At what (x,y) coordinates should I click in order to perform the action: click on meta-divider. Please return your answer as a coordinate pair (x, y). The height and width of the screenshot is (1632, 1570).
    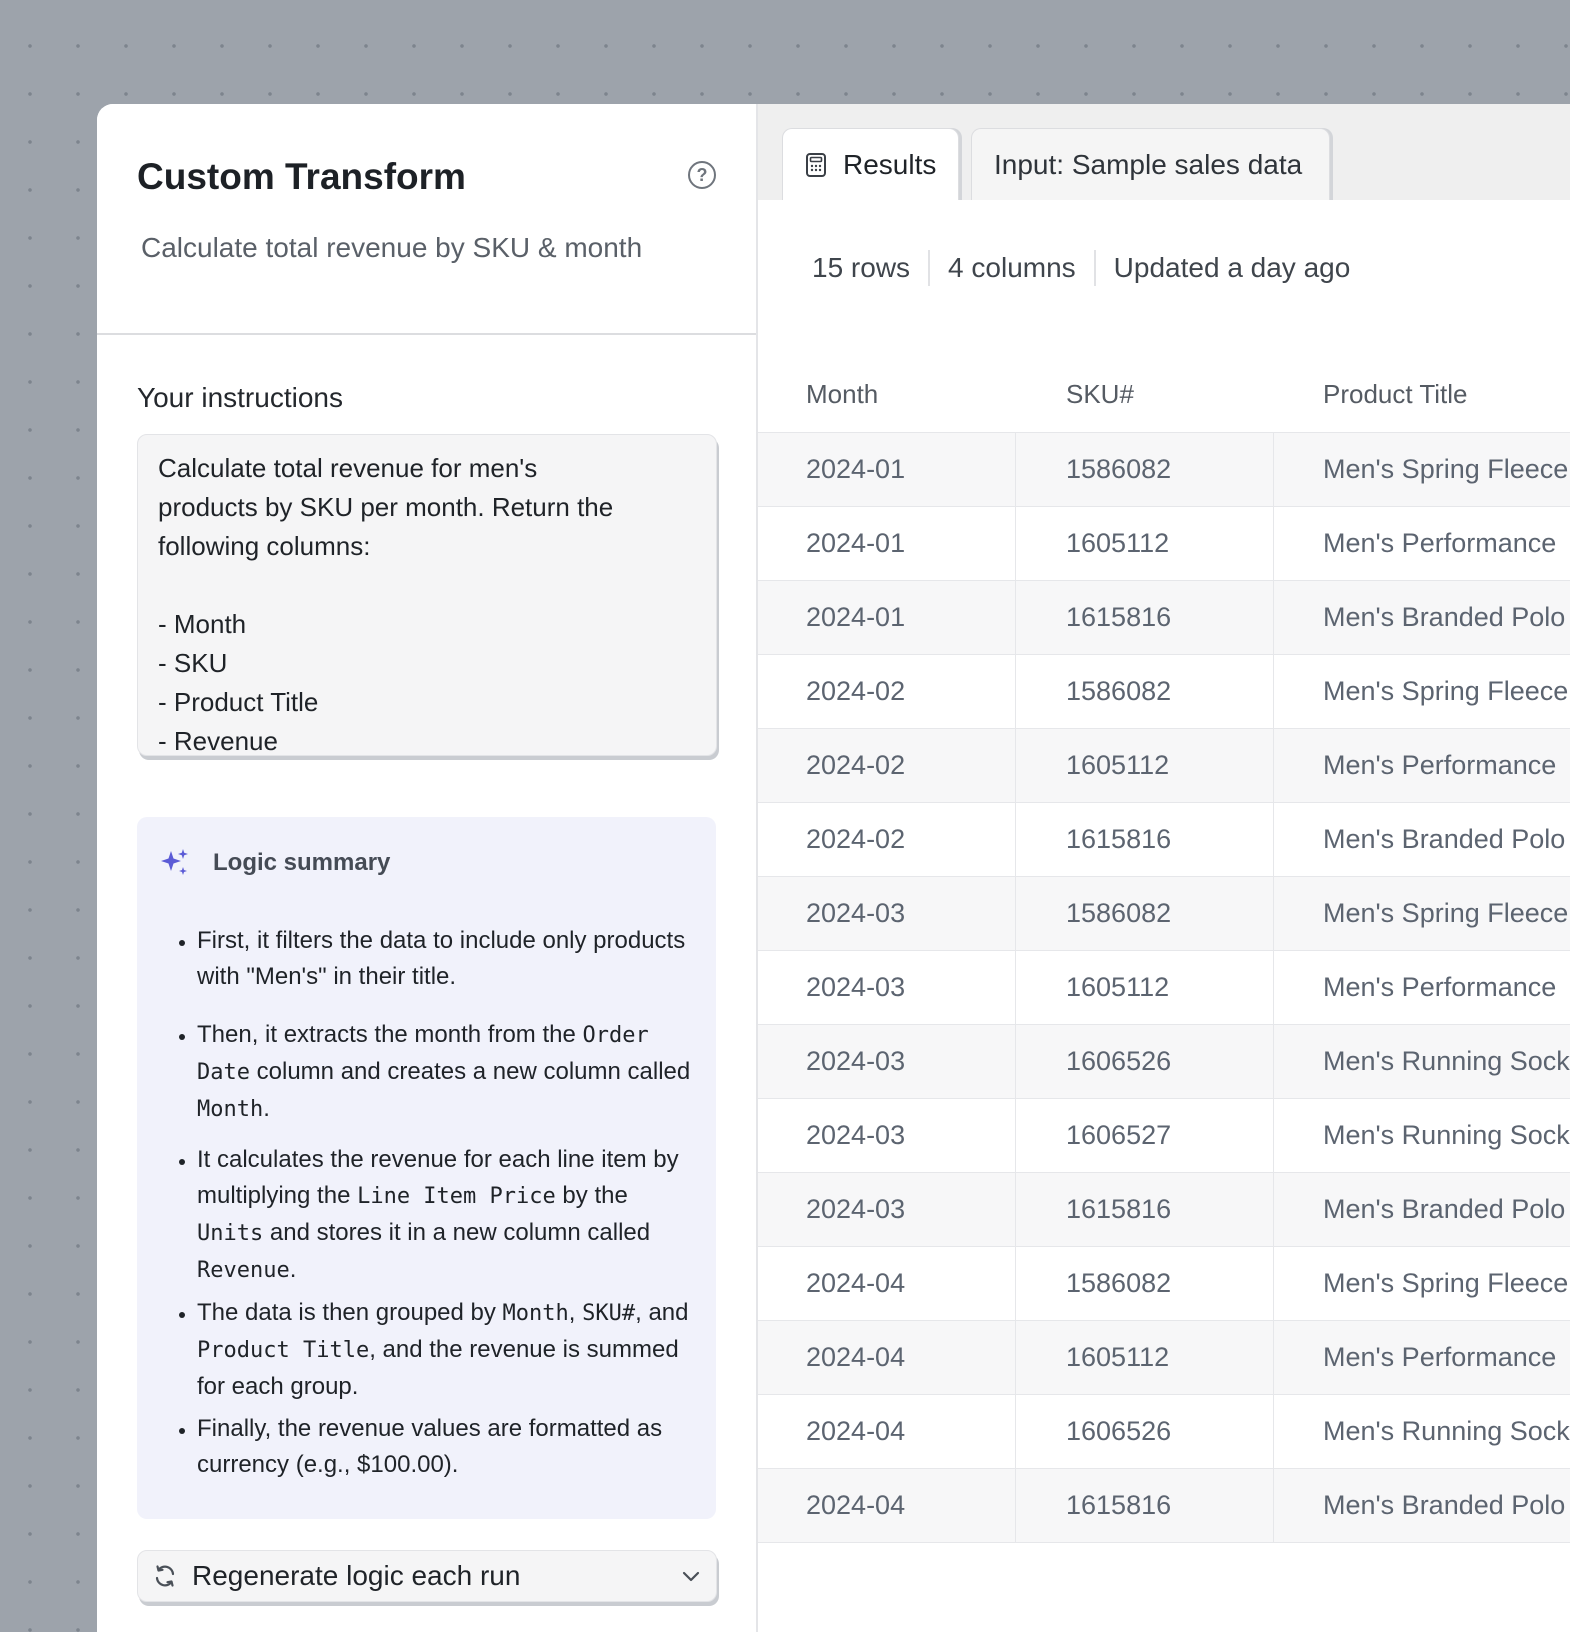
    Looking at the image, I should click on (1094, 268).